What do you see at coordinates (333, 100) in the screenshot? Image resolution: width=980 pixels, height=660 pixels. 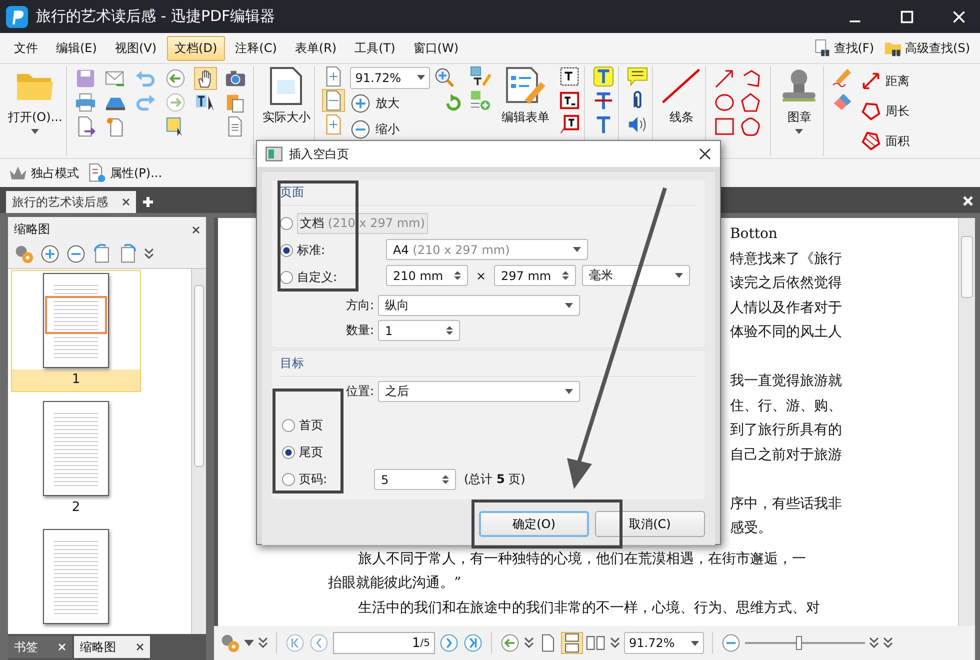 I see `fit-width-icon` at bounding box center [333, 100].